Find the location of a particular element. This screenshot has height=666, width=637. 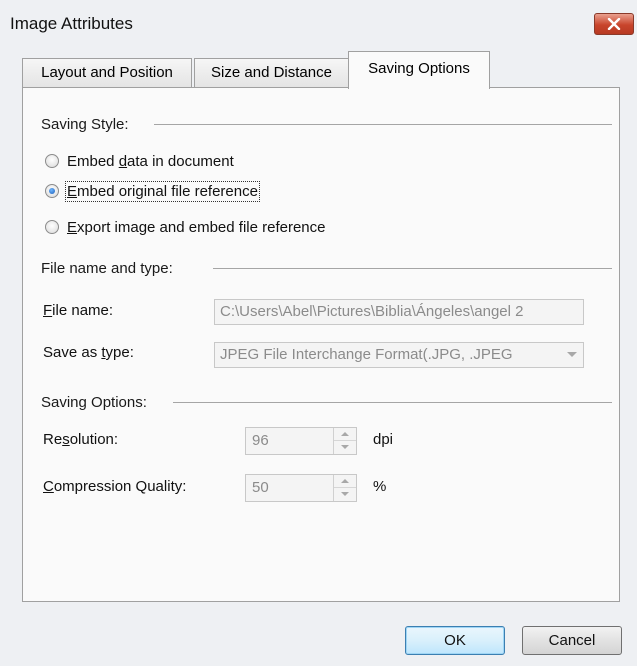

saving-style-divider is located at coordinates (383, 124).